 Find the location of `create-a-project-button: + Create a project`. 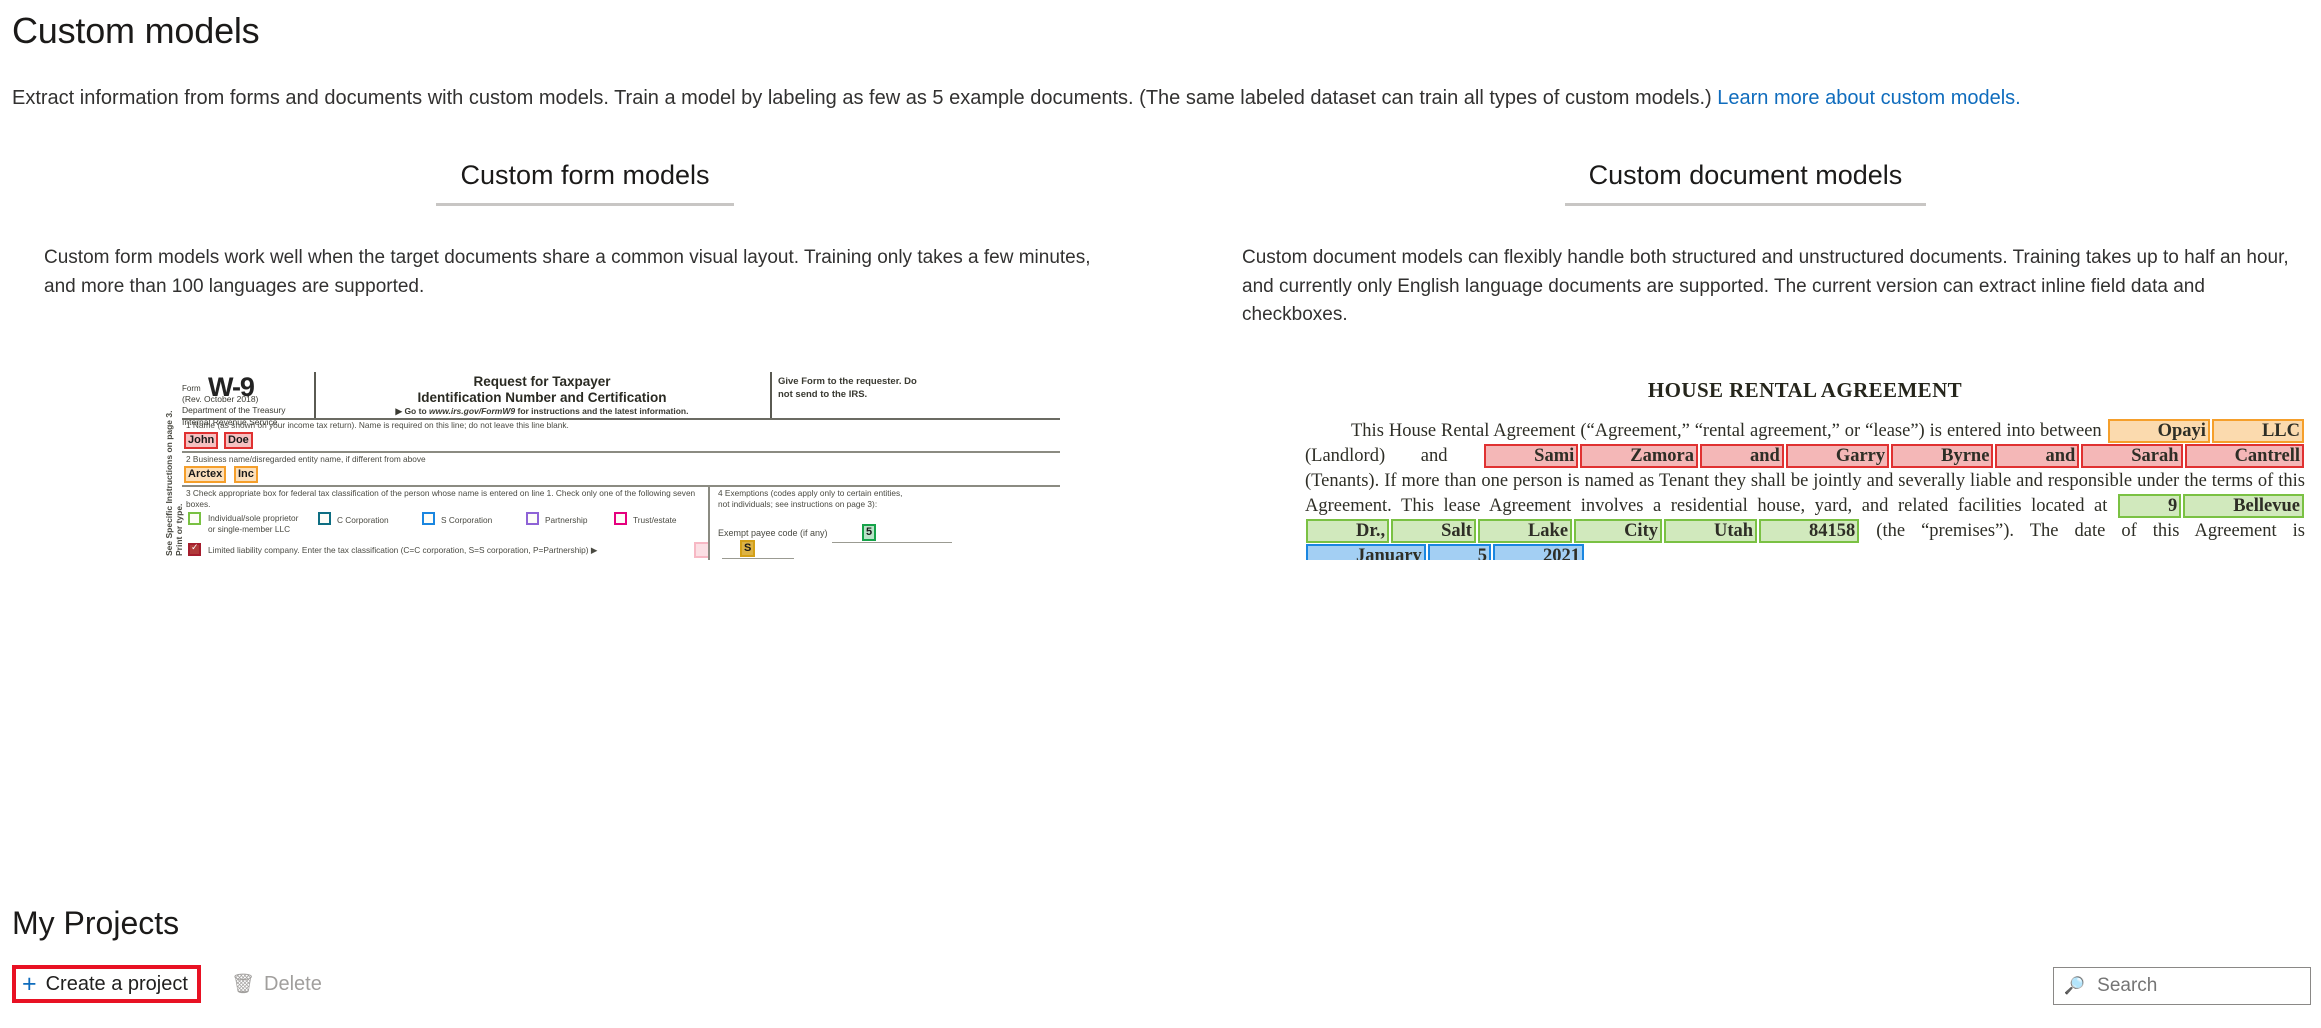

create-a-project-button: + Create a project is located at coordinates (106, 984).